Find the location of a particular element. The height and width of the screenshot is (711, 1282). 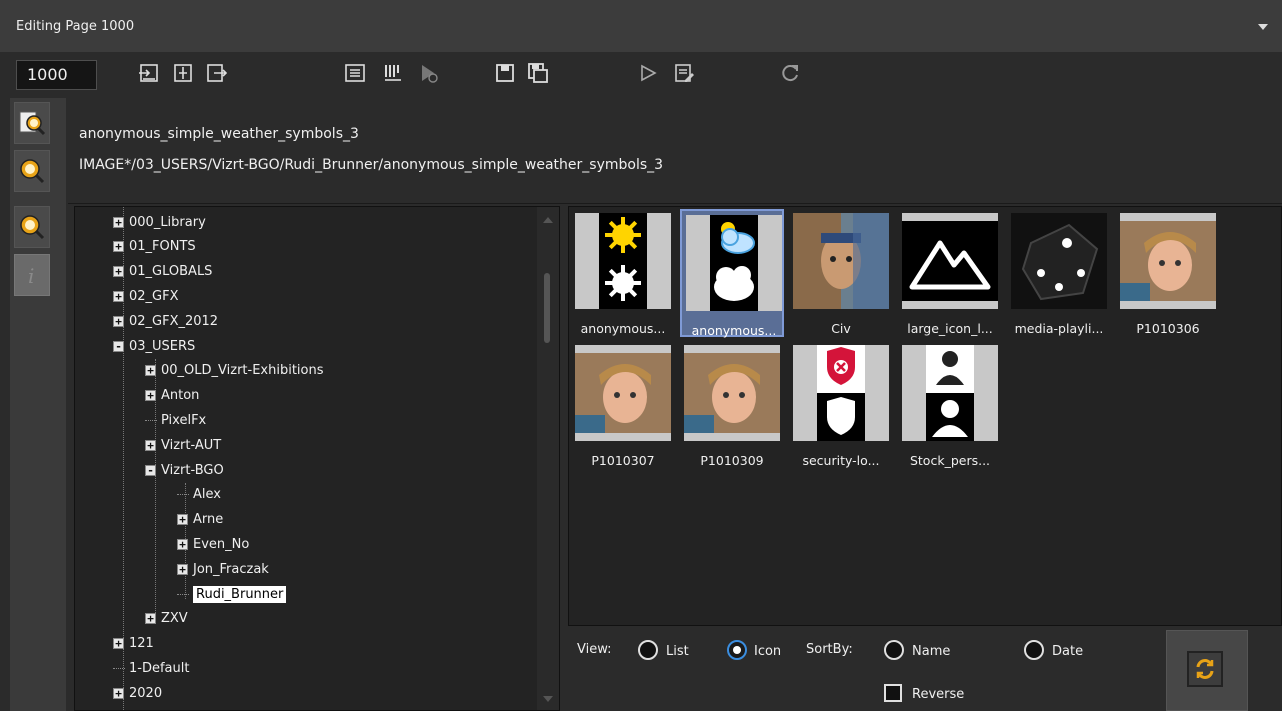

refresh-icon is located at coordinates (1205, 669).